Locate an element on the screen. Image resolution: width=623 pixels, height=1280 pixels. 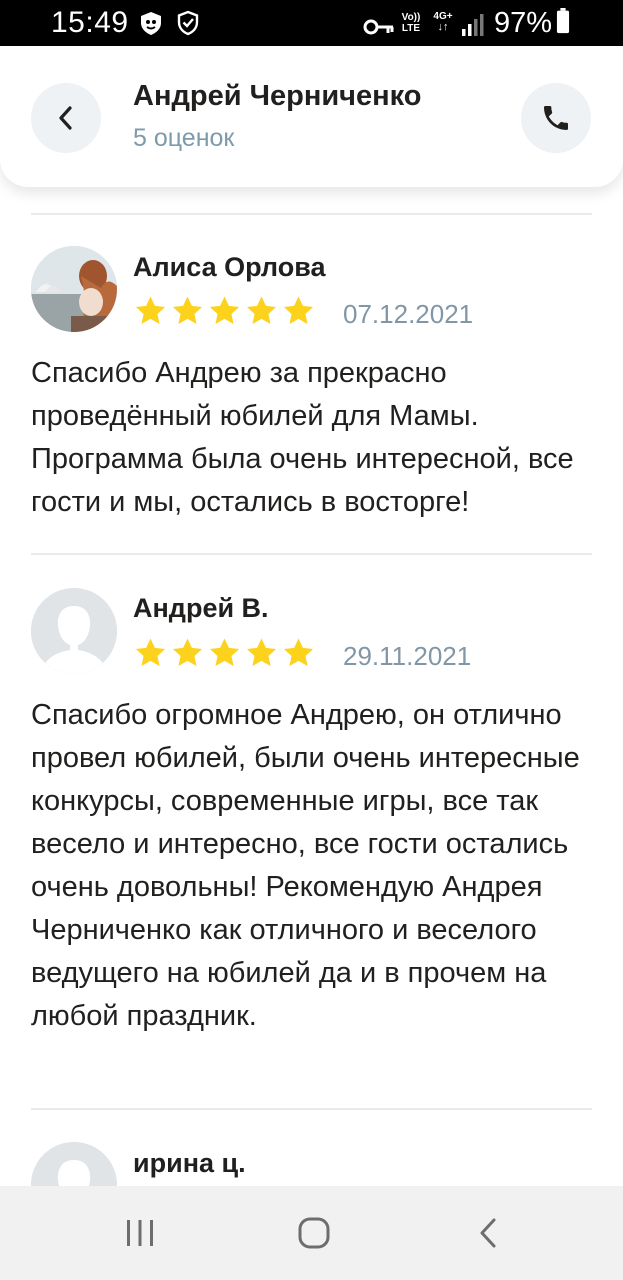
avatar-photo is located at coordinates (74, 289).